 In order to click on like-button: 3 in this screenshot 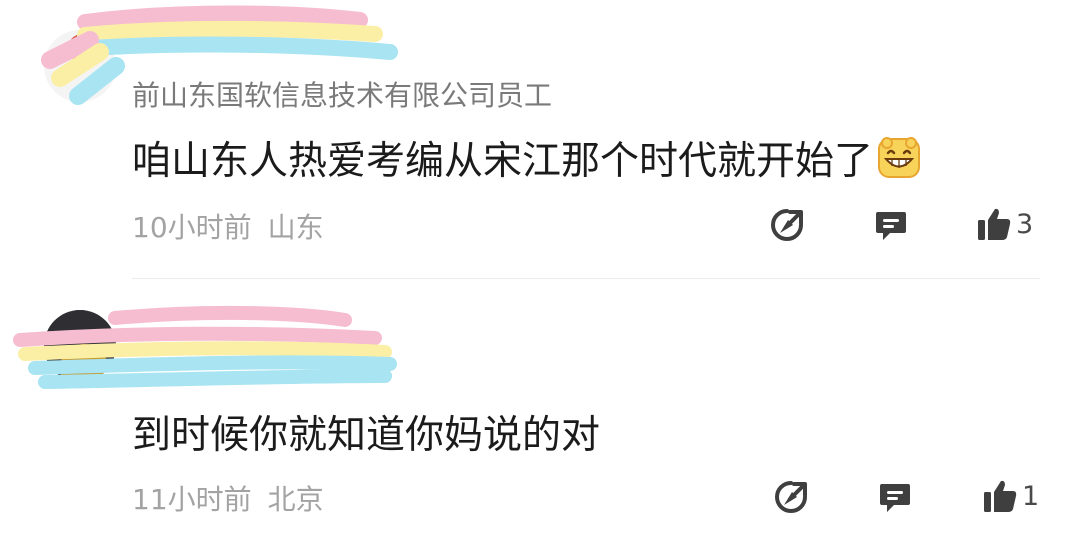, I will do `click(1004, 224)`.